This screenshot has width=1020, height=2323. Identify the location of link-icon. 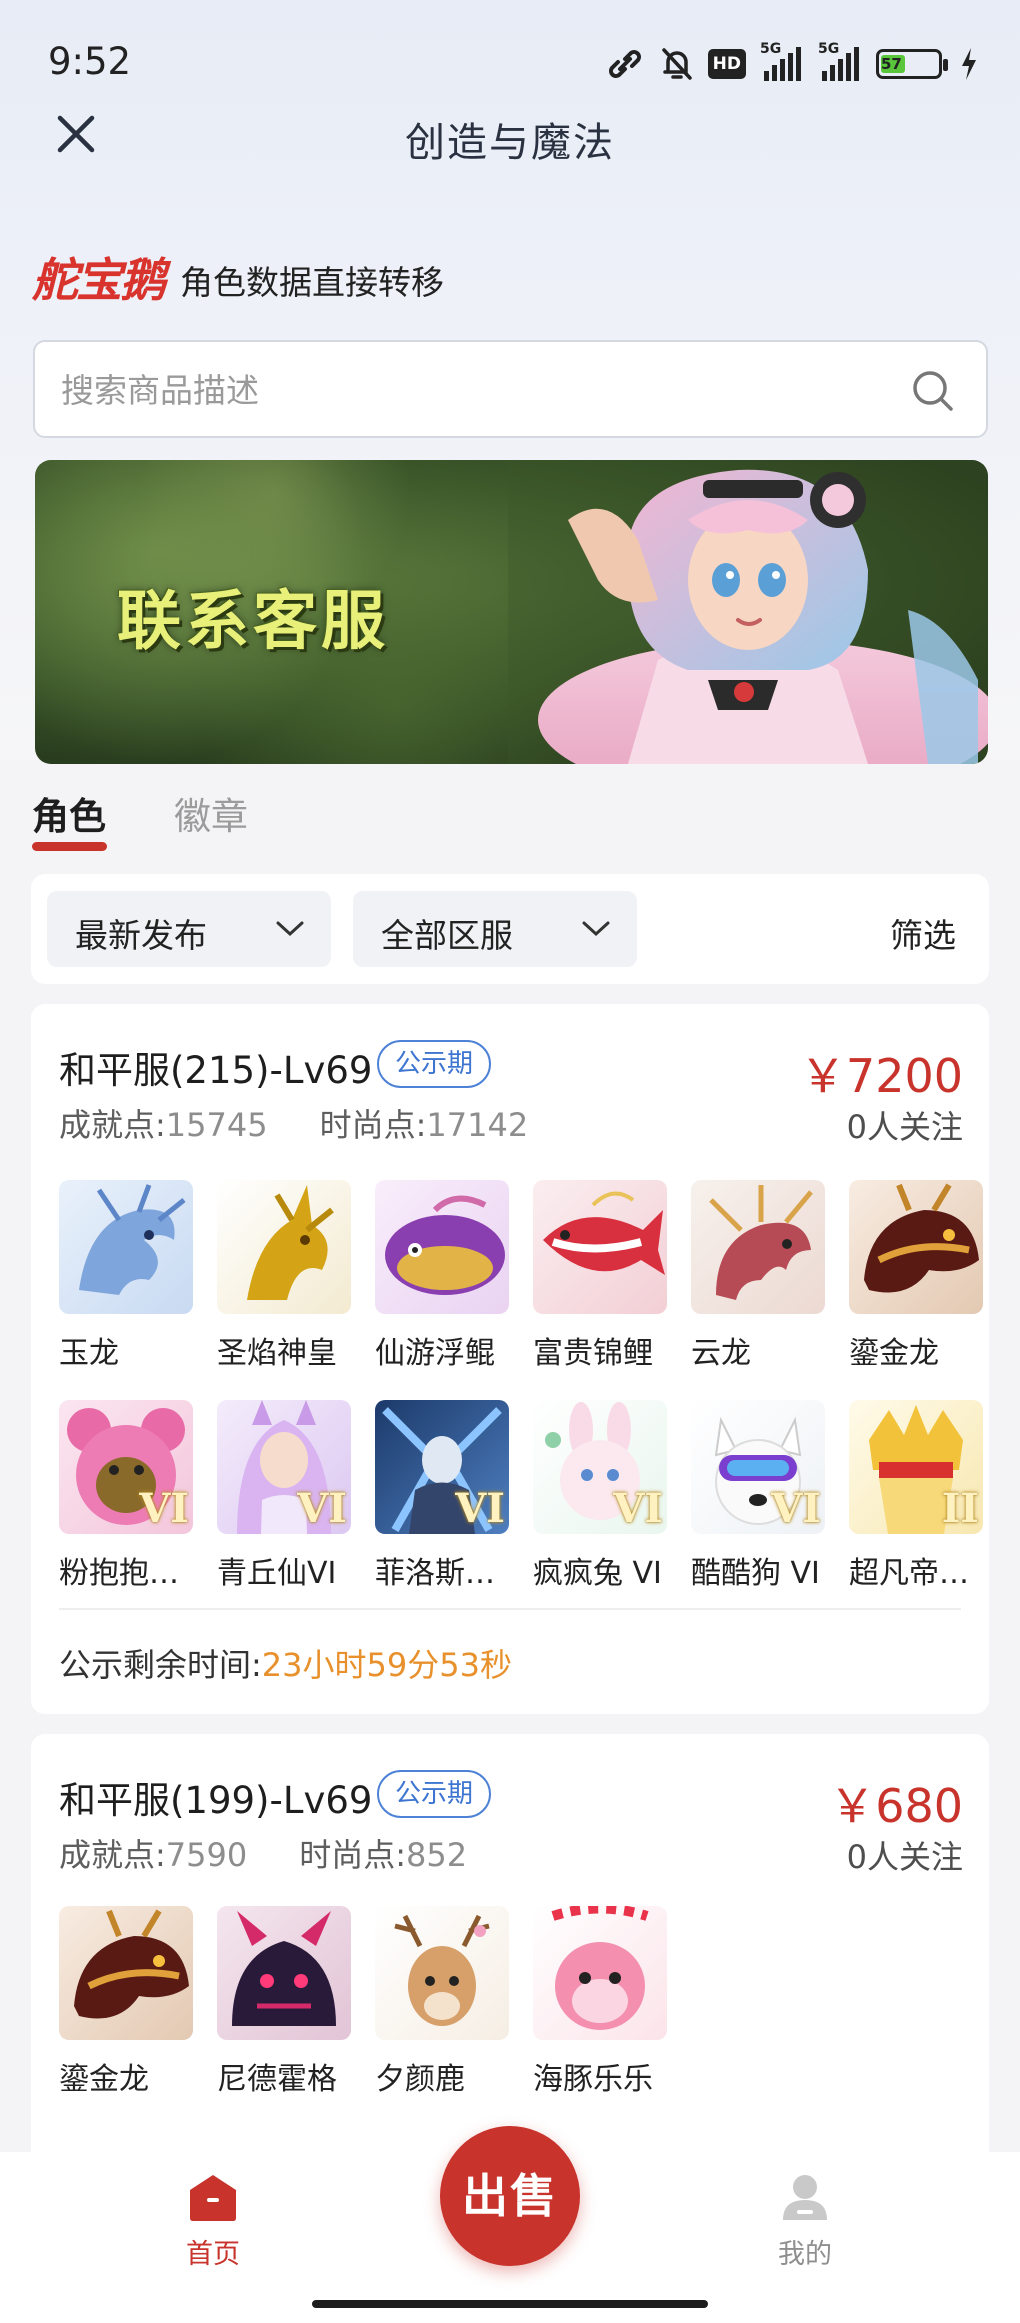
(625, 64).